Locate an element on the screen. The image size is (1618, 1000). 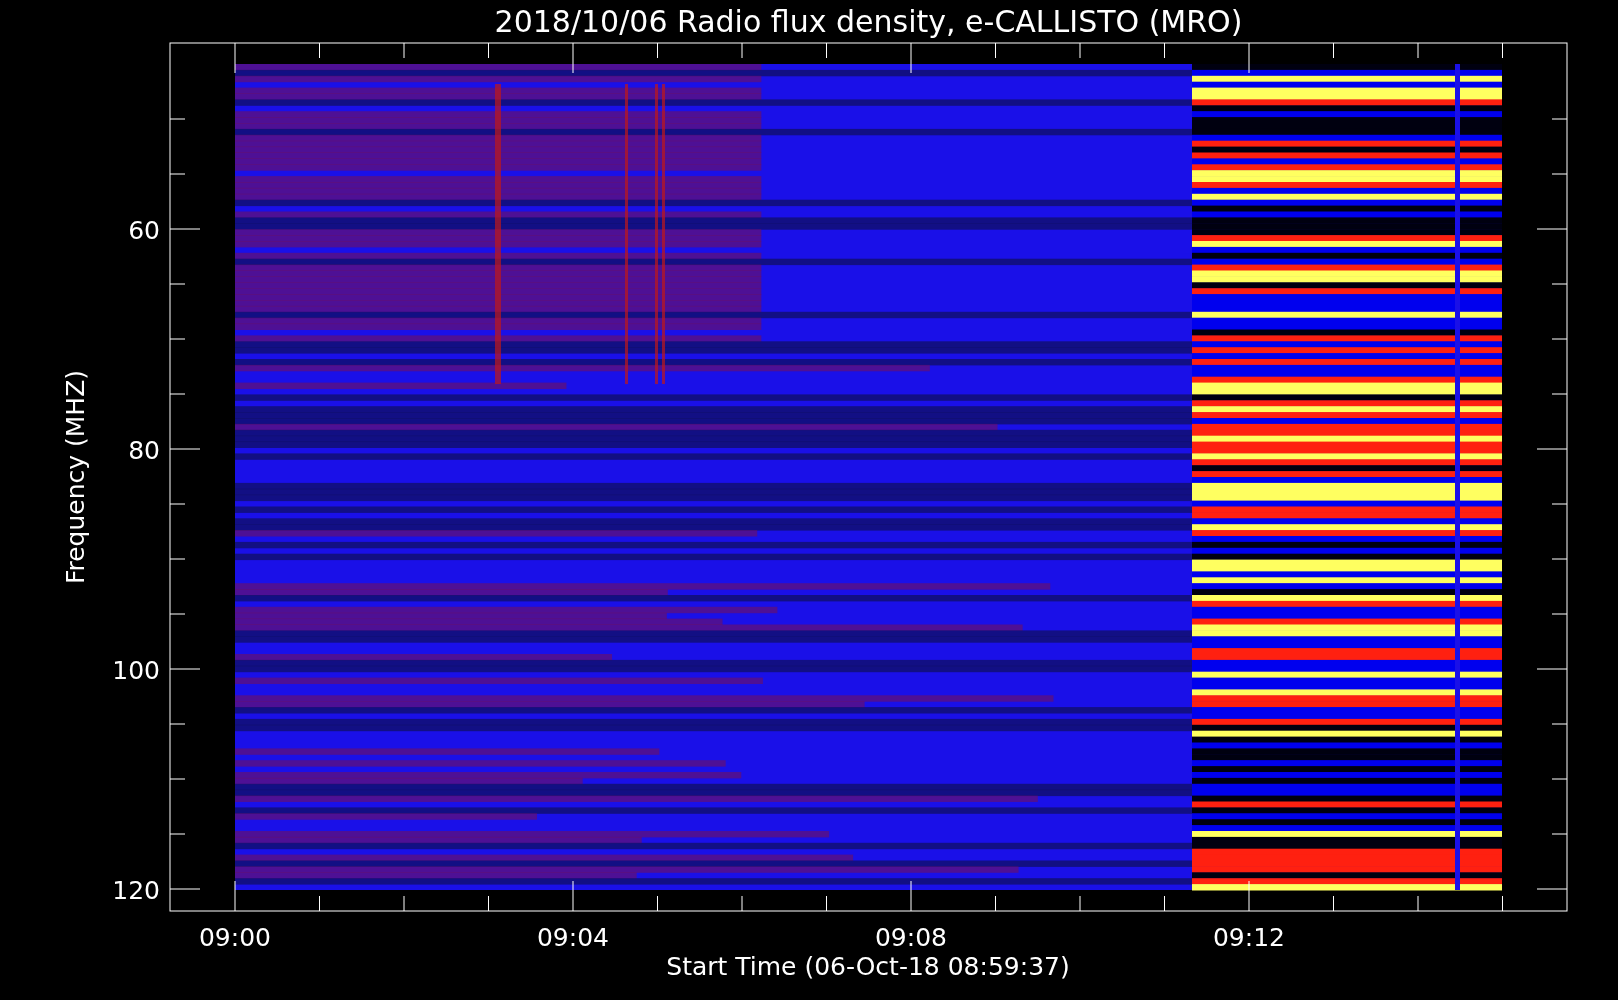
y-axis-label: Frequency (MHZ) is located at coordinates (75, 477).